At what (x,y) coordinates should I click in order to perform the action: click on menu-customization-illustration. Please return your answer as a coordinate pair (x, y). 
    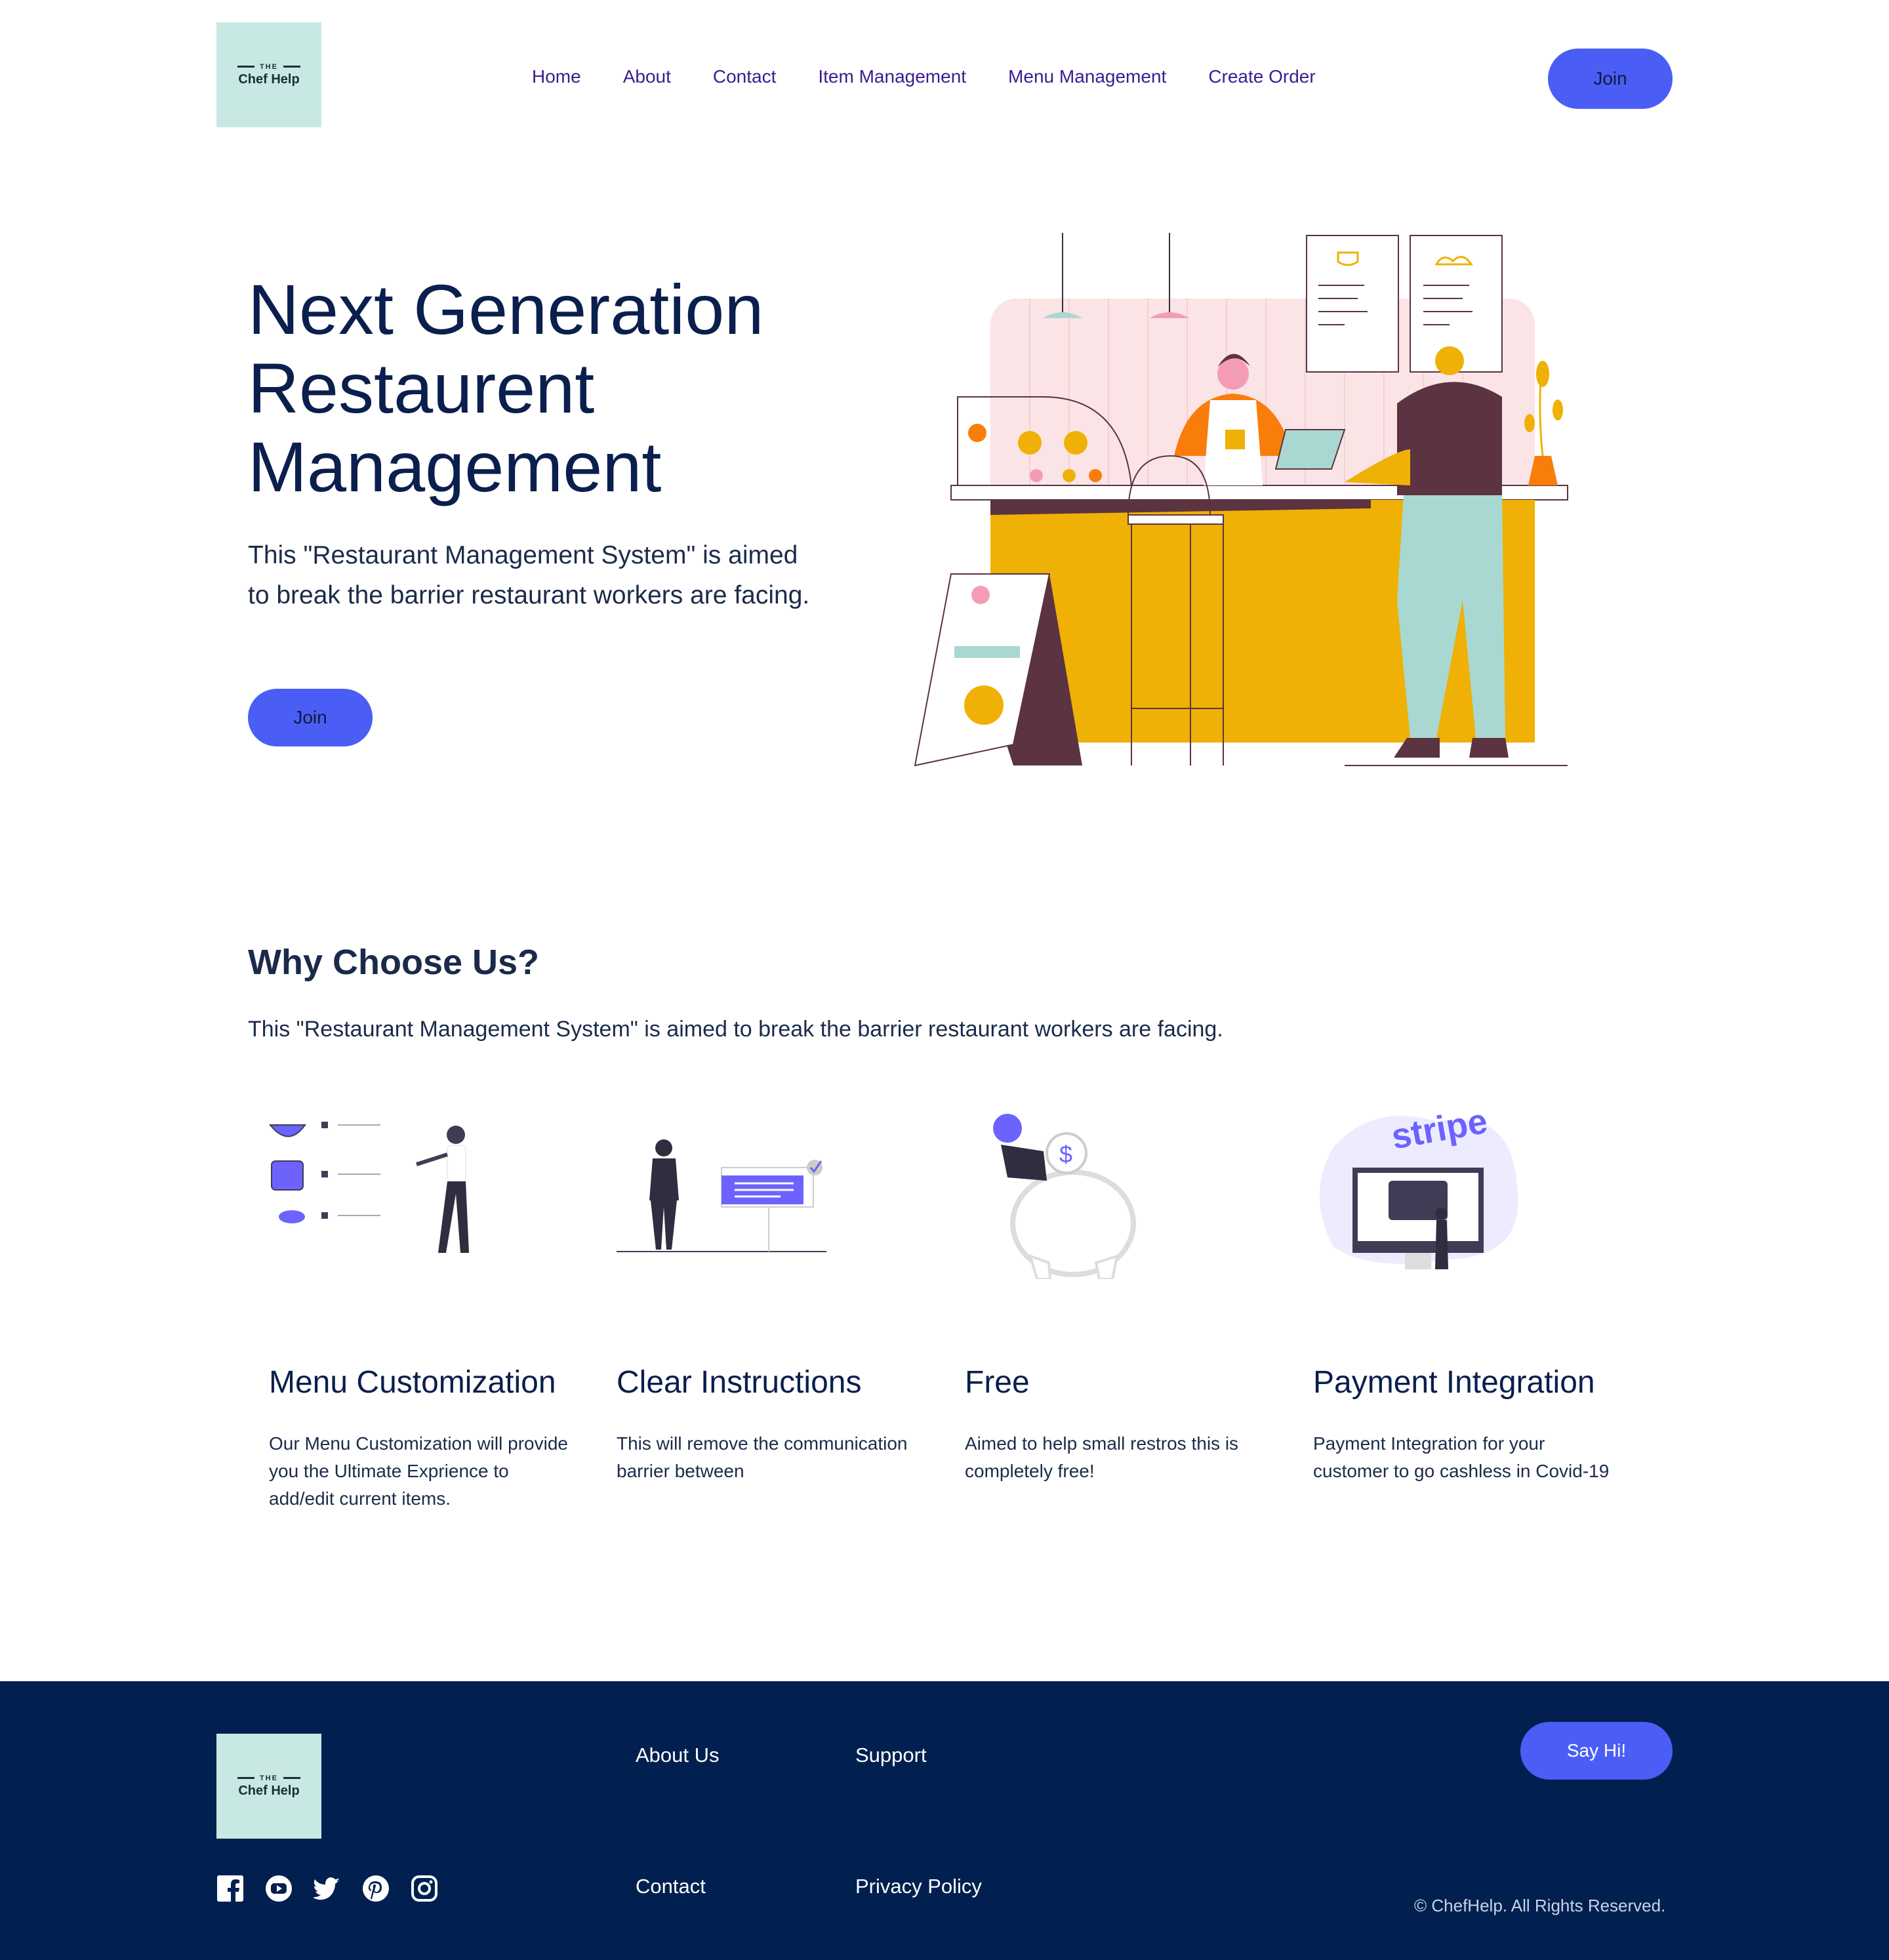
    Looking at the image, I should click on (369, 1187).